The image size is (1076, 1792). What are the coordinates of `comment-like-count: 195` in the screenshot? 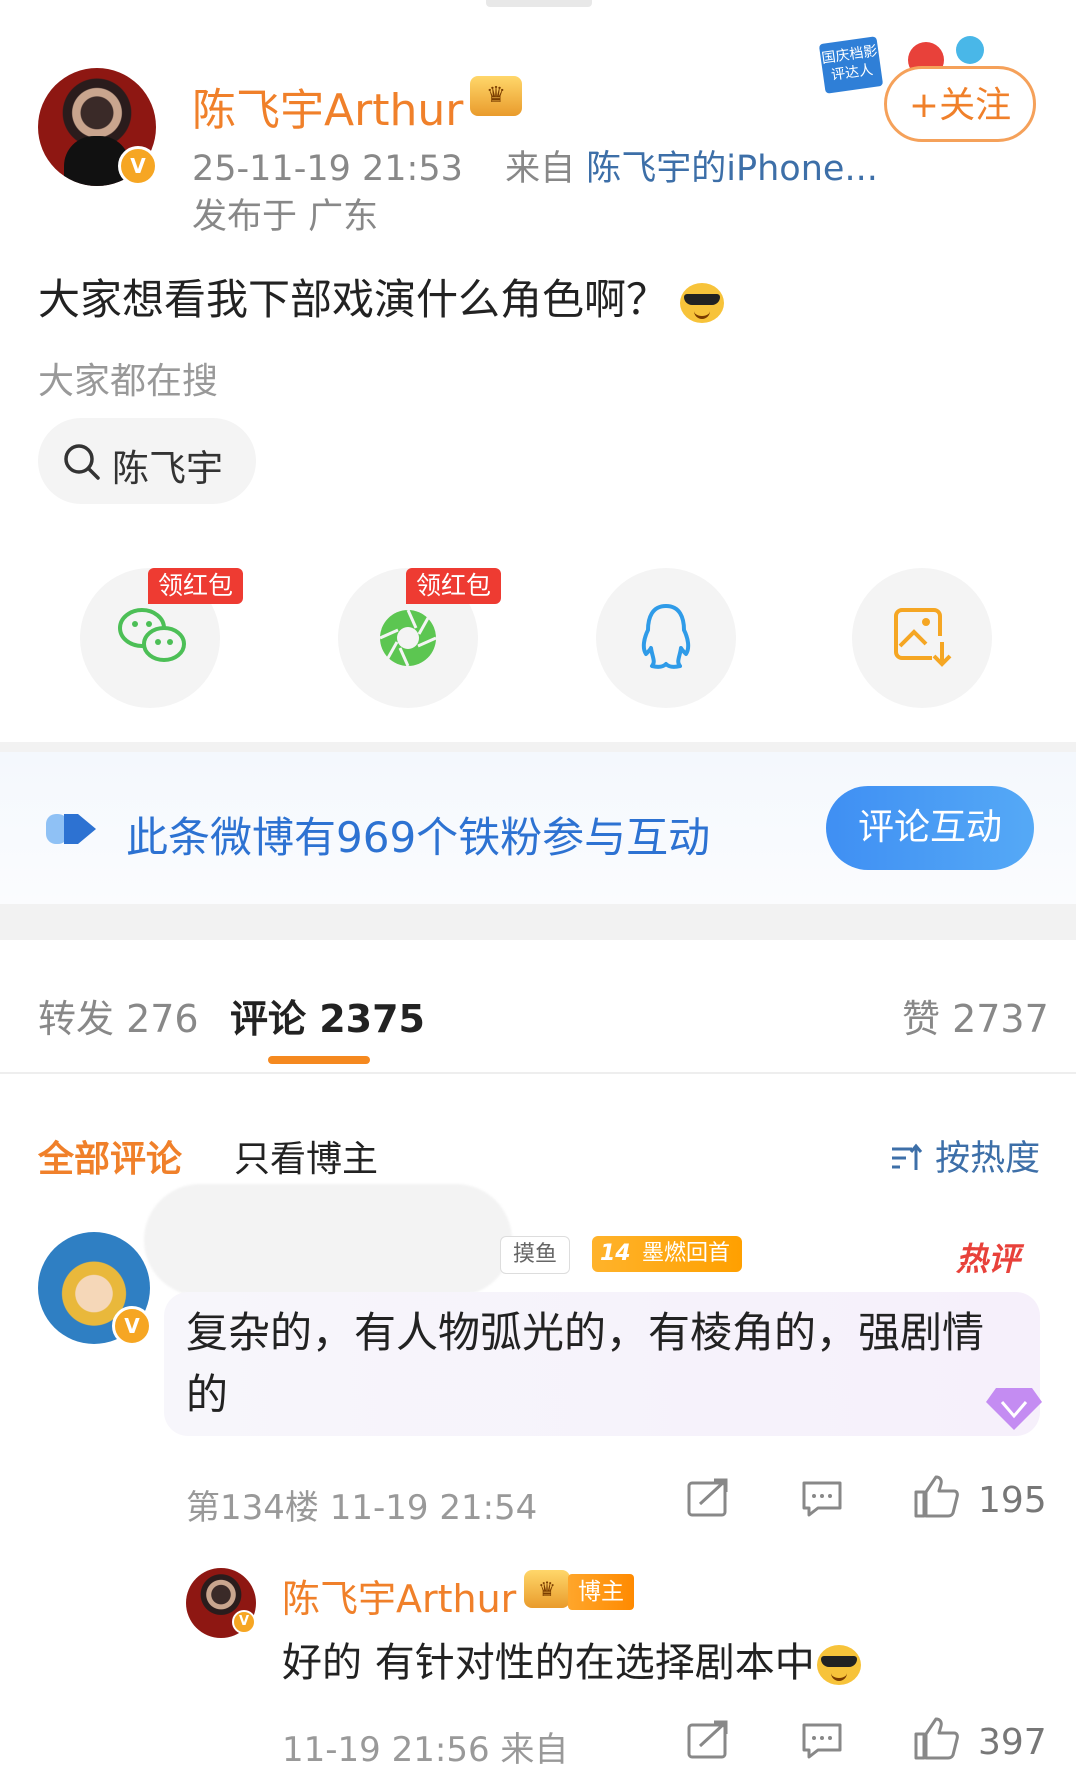 It's located at (1012, 1500).